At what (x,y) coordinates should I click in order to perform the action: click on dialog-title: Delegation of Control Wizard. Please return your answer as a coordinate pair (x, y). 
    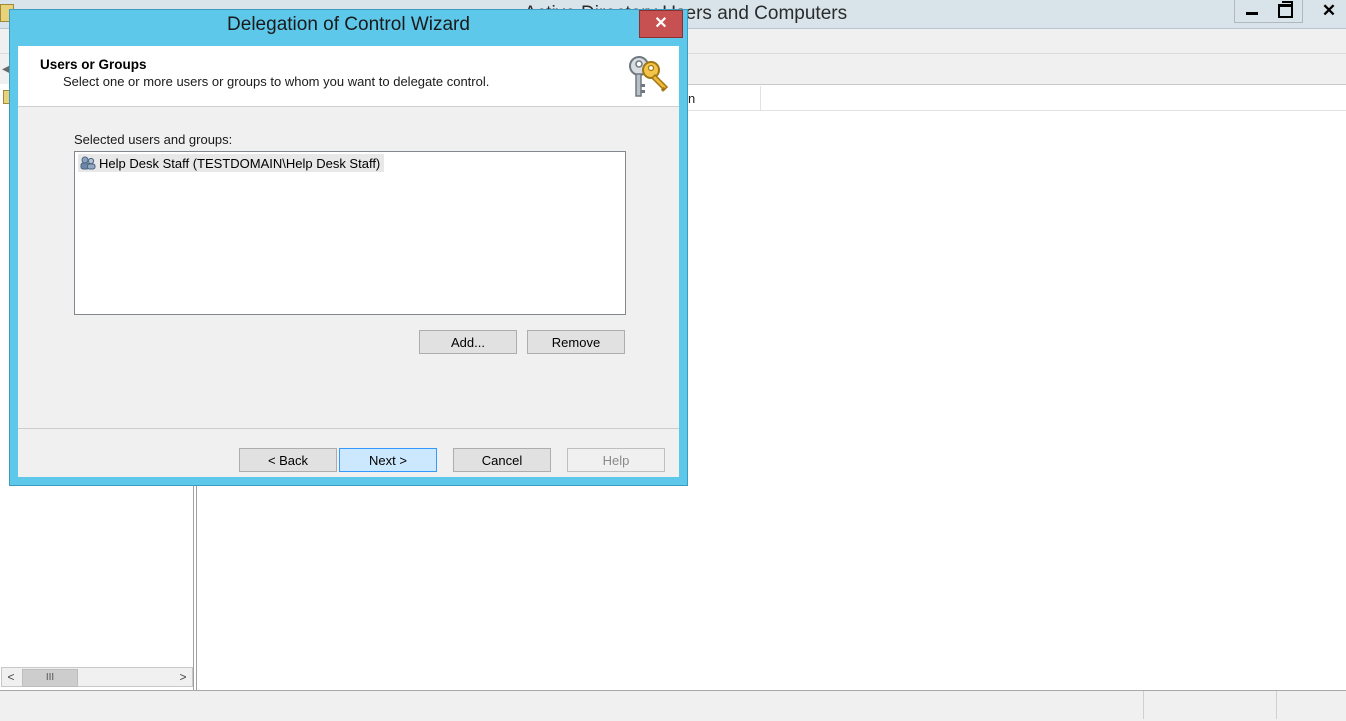
    Looking at the image, I should click on (348, 24).